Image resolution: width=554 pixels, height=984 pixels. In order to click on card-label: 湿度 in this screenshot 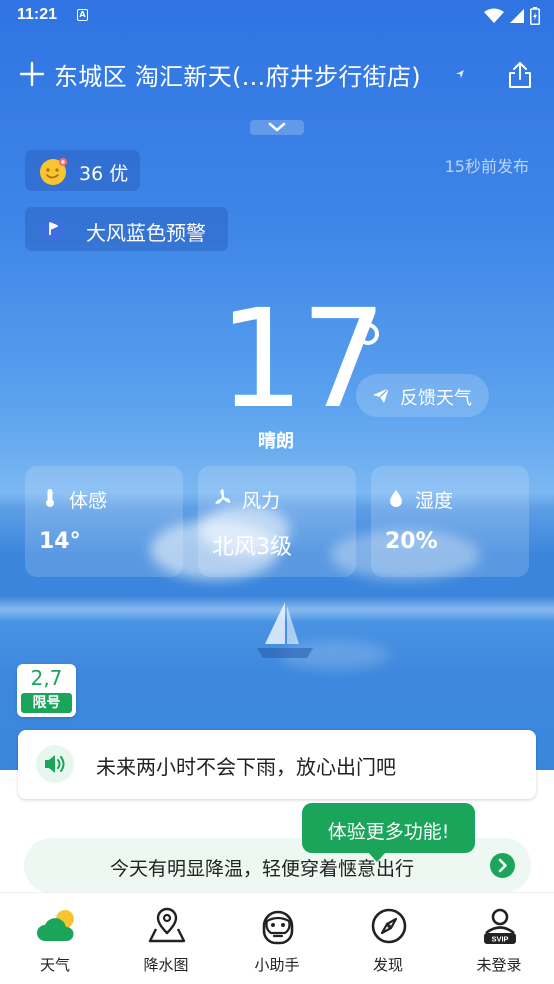, I will do `click(434, 501)`.